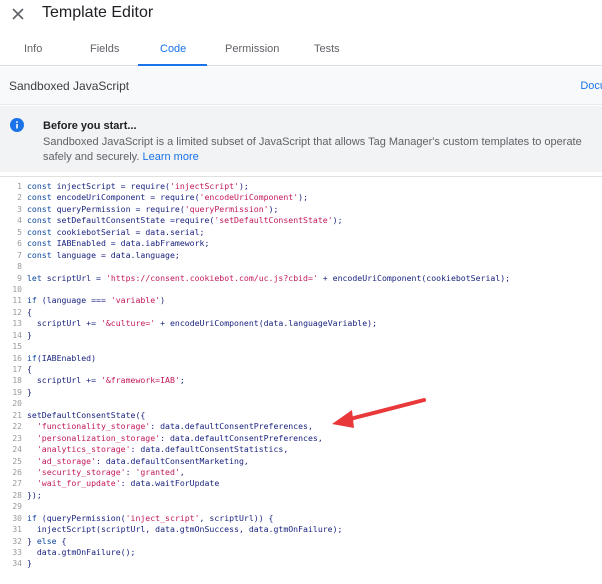 Image resolution: width=602 pixels, height=584 pixels. Describe the element at coordinates (17, 530) in the screenshot. I see `line-number: 31` at that location.